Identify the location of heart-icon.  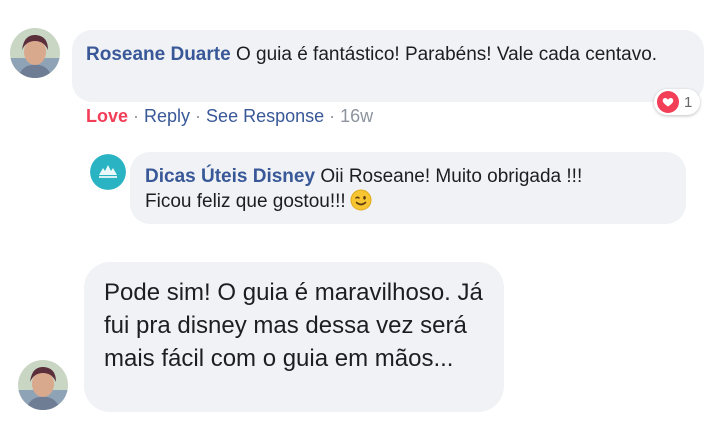
(668, 102).